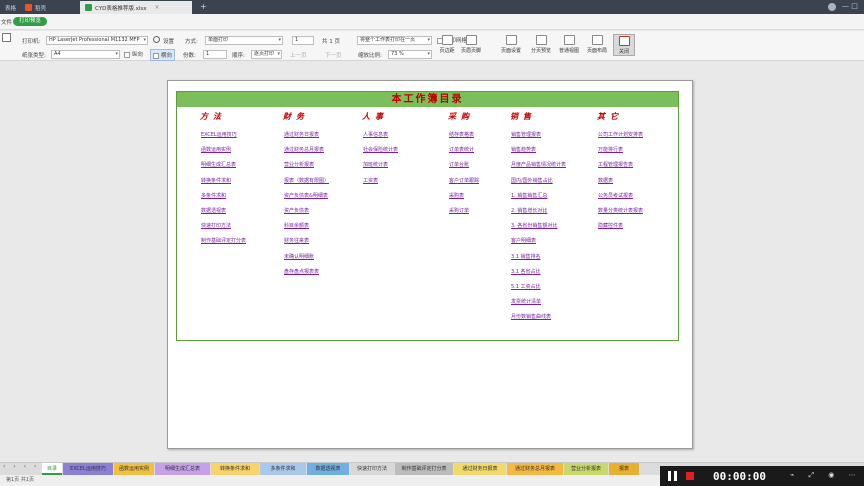 The height and width of the screenshot is (486, 864). I want to click on sheet-link: 人事信息表, so click(375, 134).